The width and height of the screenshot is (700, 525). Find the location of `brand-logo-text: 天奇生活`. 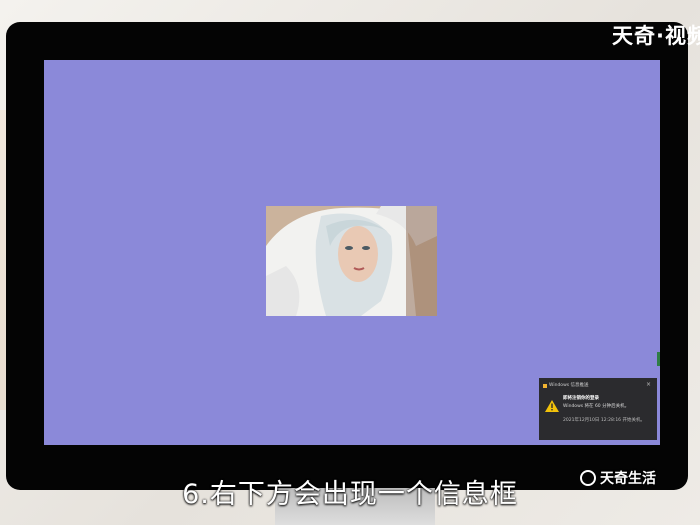

brand-logo-text: 天奇生活 is located at coordinates (628, 479).